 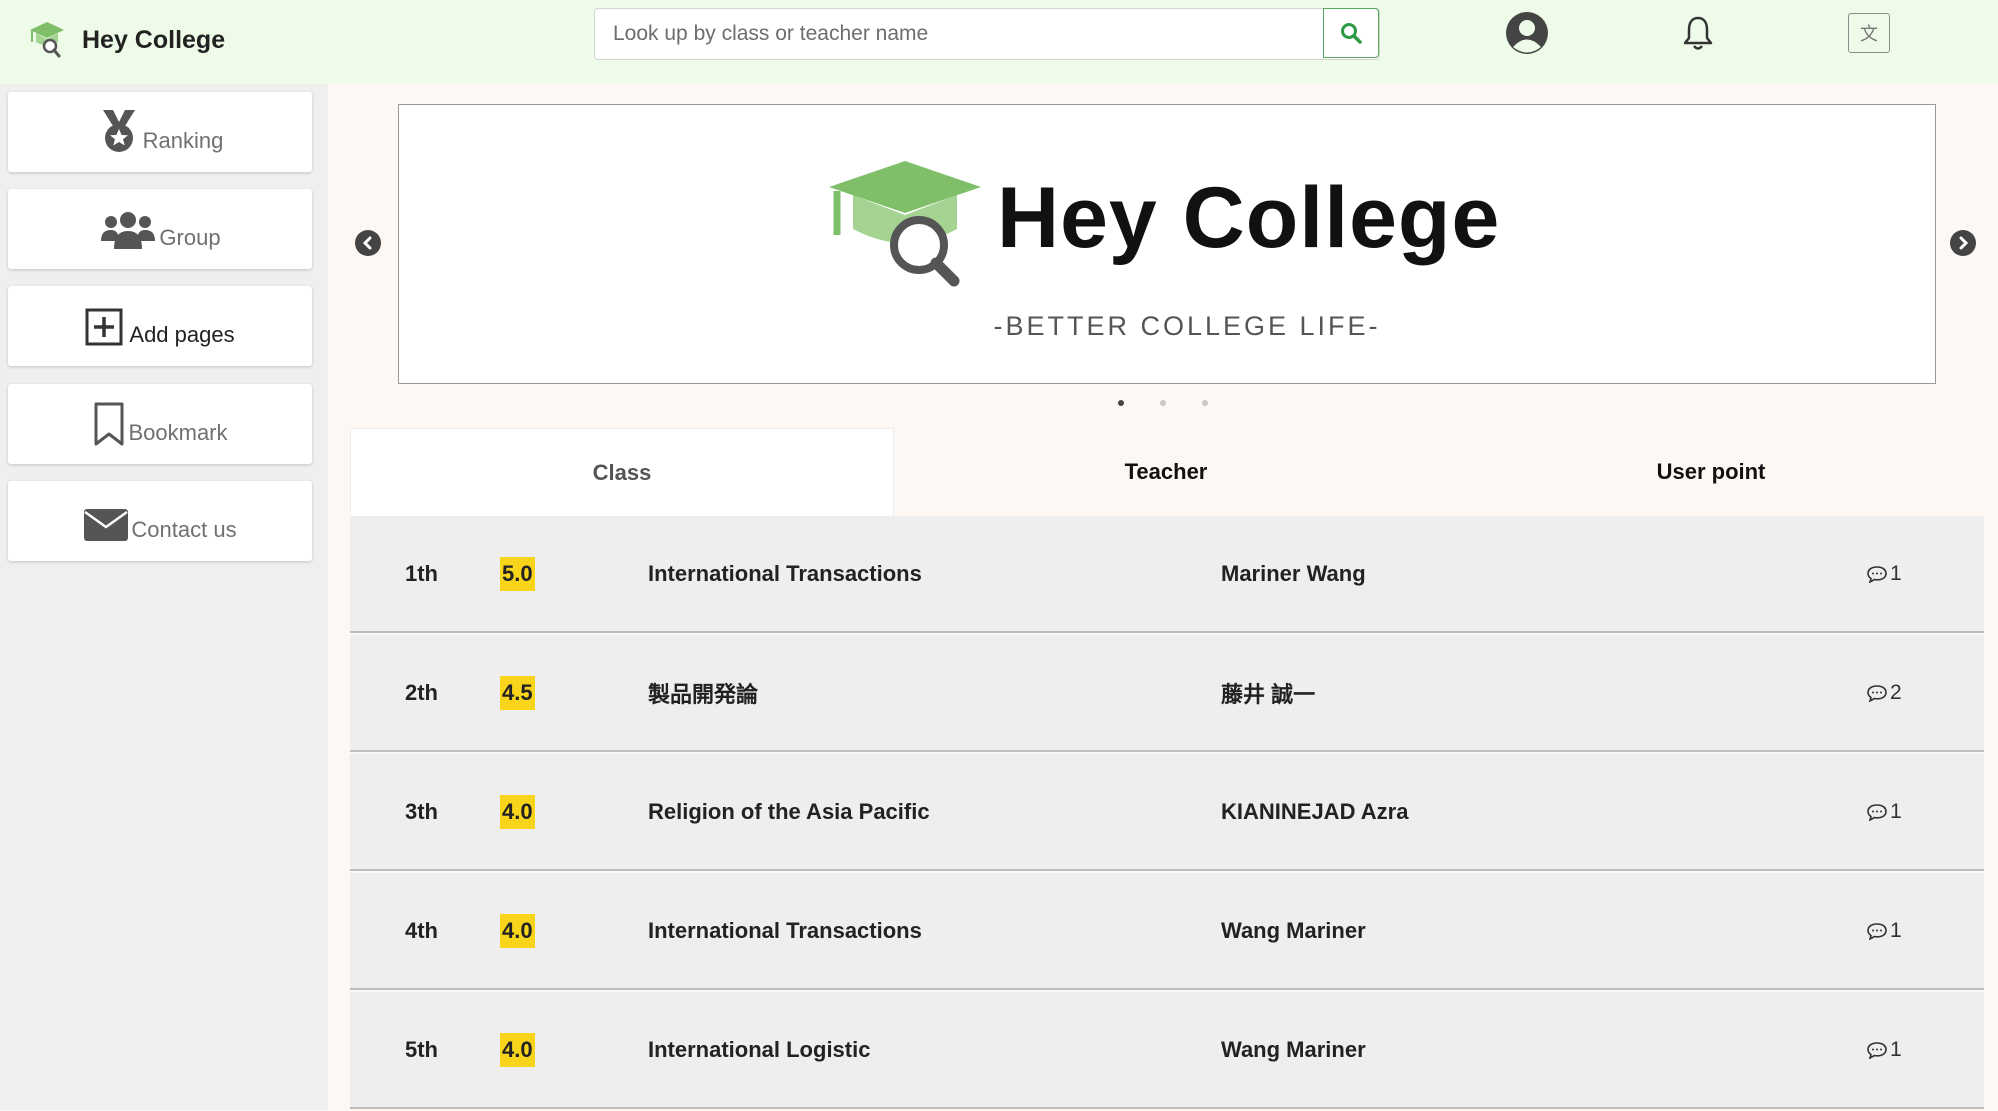 I want to click on sidebar-item-ranking: Ranking, so click(x=160, y=132).